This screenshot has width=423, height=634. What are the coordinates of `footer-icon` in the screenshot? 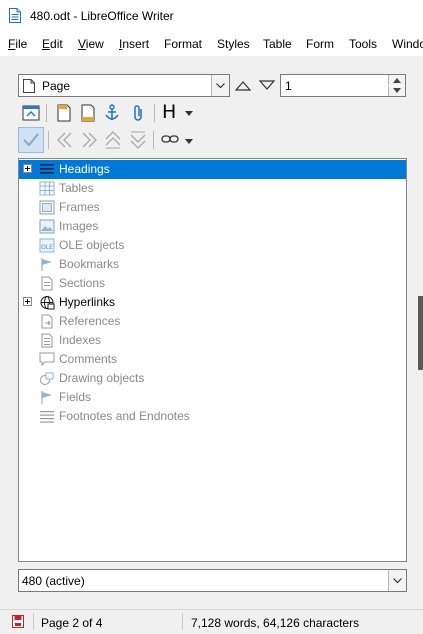 It's located at (88, 113).